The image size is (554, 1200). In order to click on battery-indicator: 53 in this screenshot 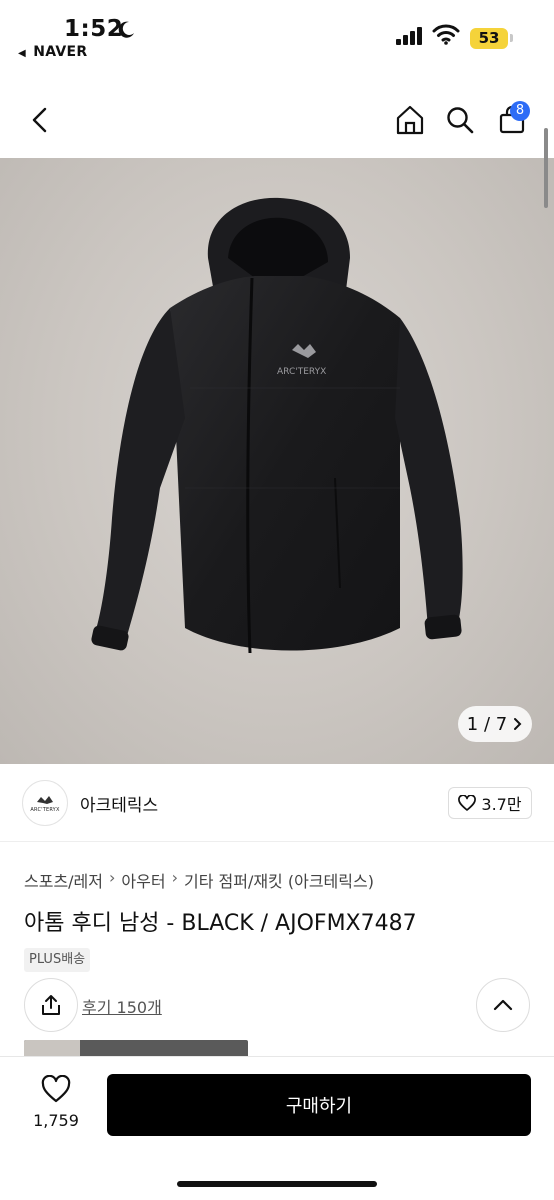, I will do `click(489, 38)`.